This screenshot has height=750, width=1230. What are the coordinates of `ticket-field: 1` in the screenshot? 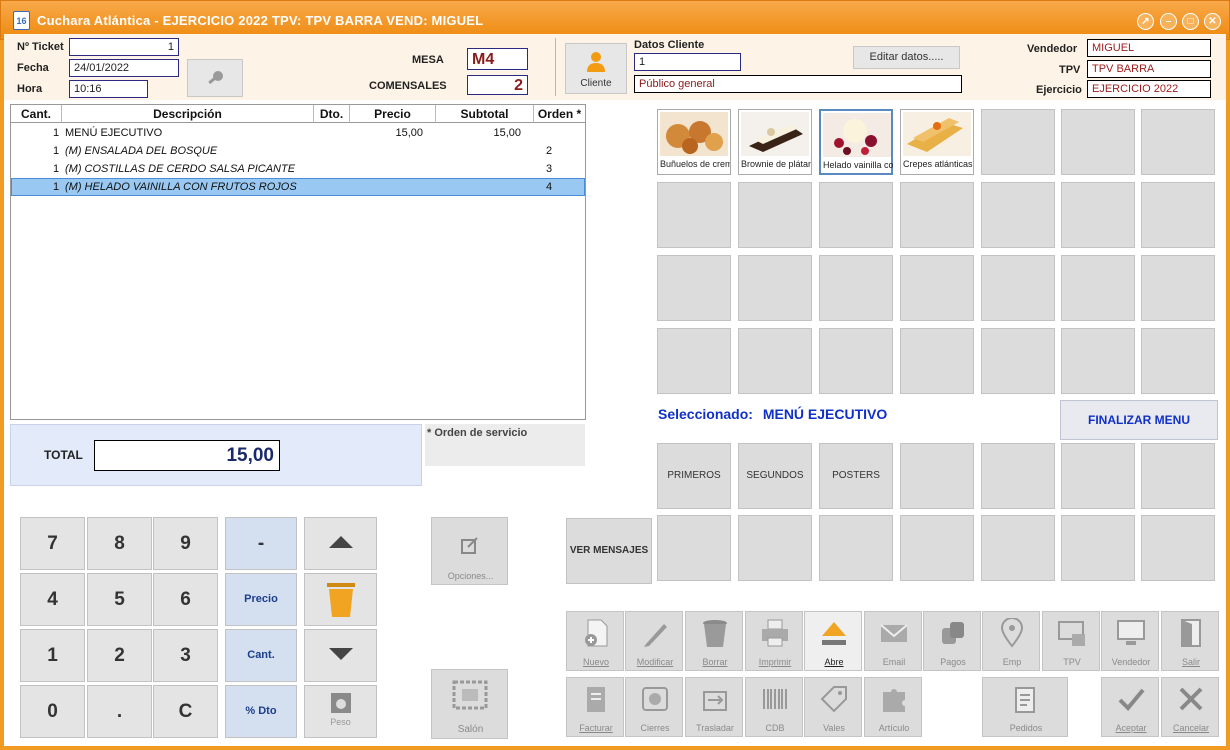 It's located at (124, 47).